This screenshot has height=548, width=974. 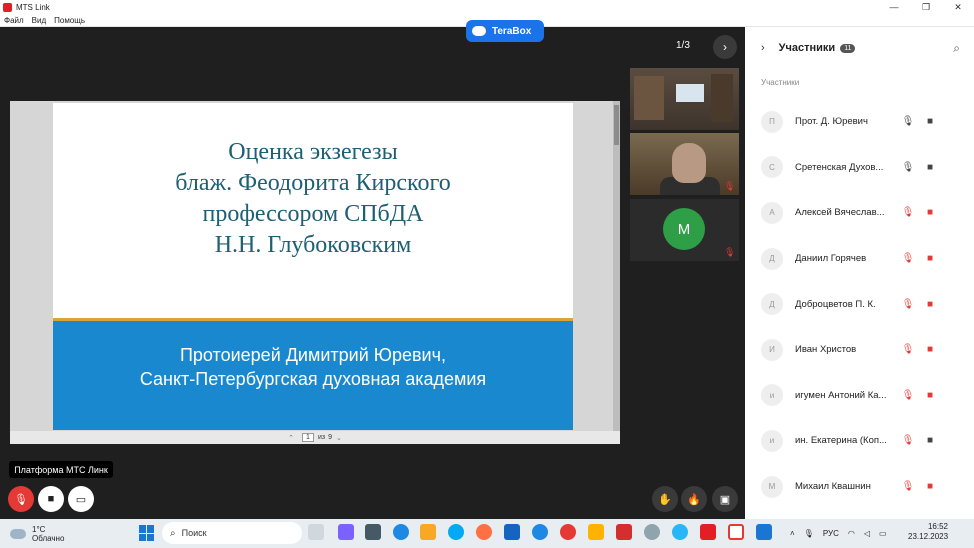 I want to click on camera-on-icon: ■, so click(x=930, y=441).